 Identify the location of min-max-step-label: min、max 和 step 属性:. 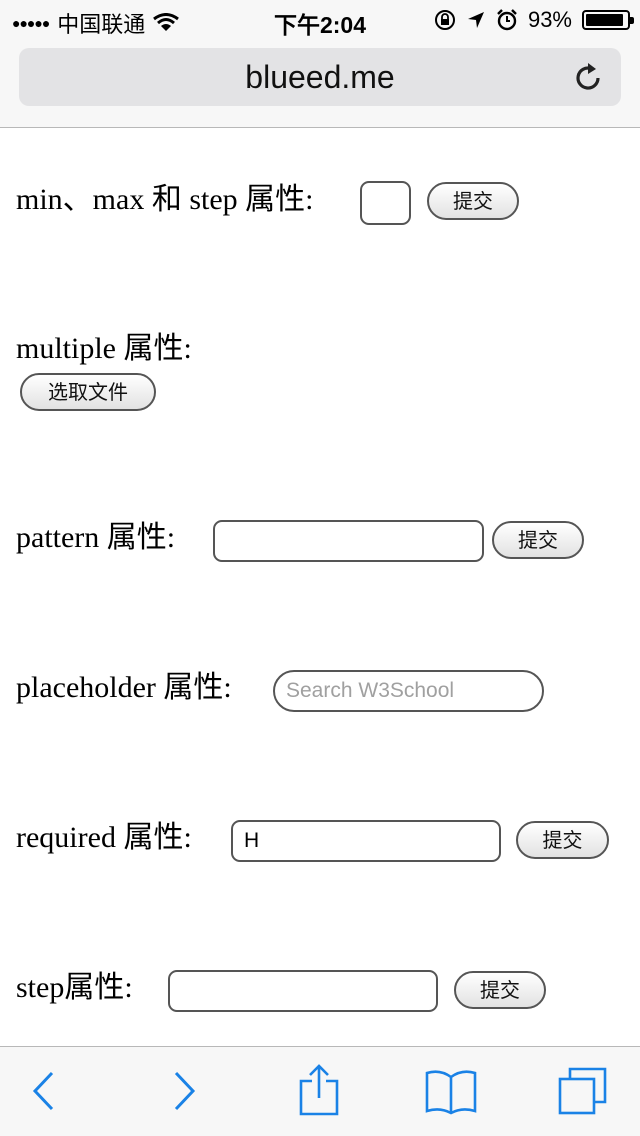
(165, 199).